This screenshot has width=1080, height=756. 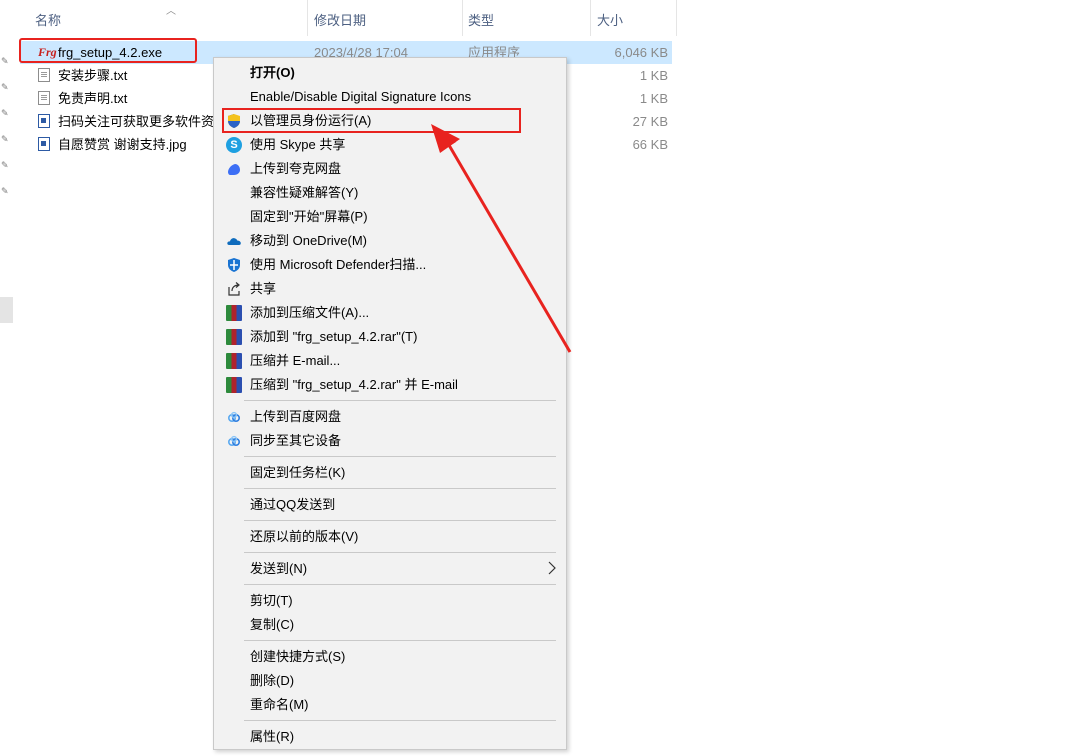 I want to click on menu-item-delete: 删除(D), so click(x=390, y=681).